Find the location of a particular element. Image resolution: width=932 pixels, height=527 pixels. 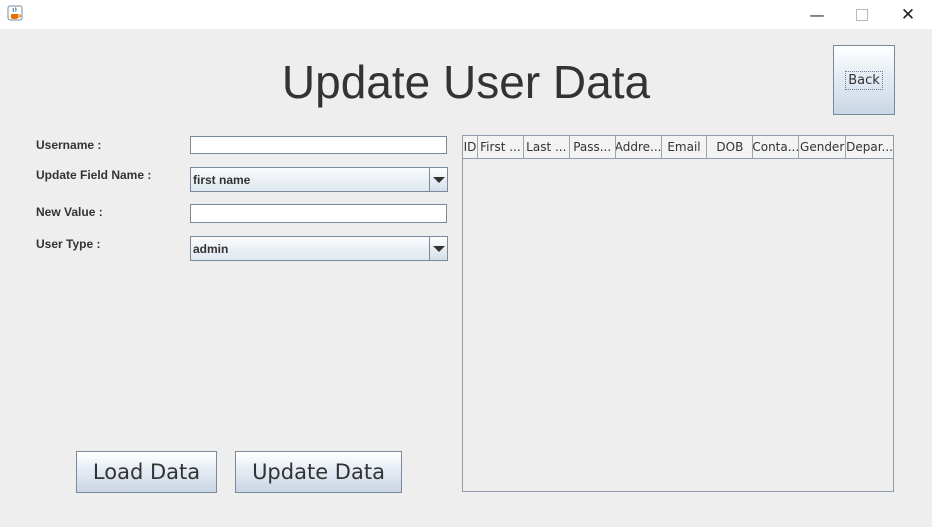

back-button: Back is located at coordinates (864, 80).